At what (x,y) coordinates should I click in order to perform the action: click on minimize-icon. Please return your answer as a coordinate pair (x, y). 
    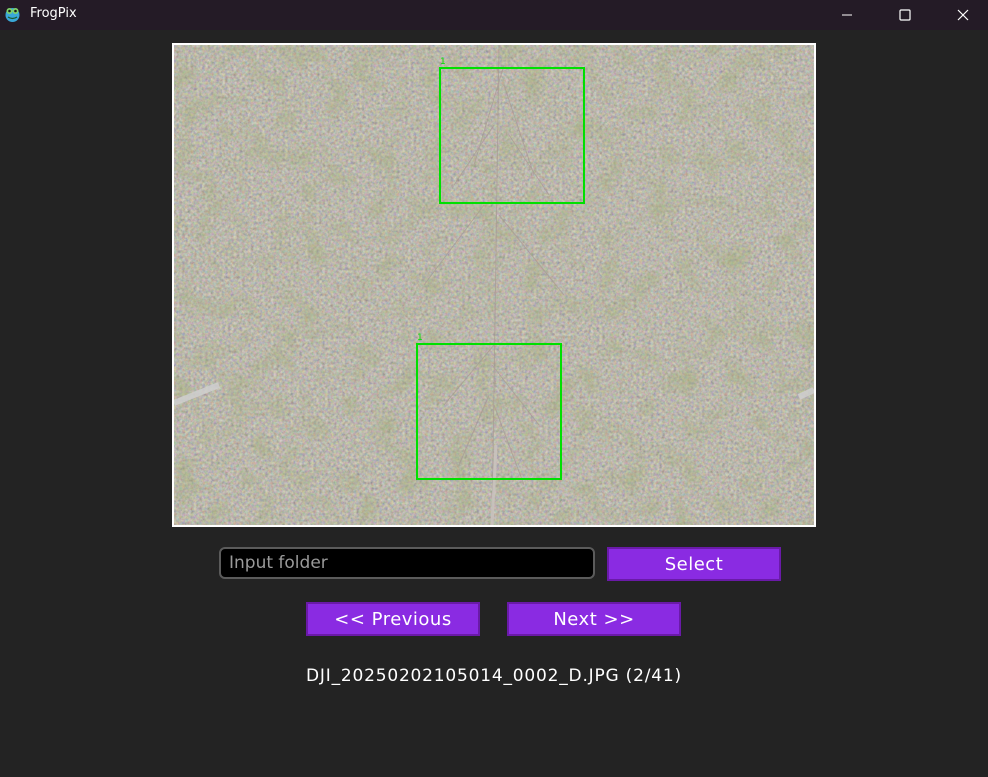
    Looking at the image, I should click on (847, 15).